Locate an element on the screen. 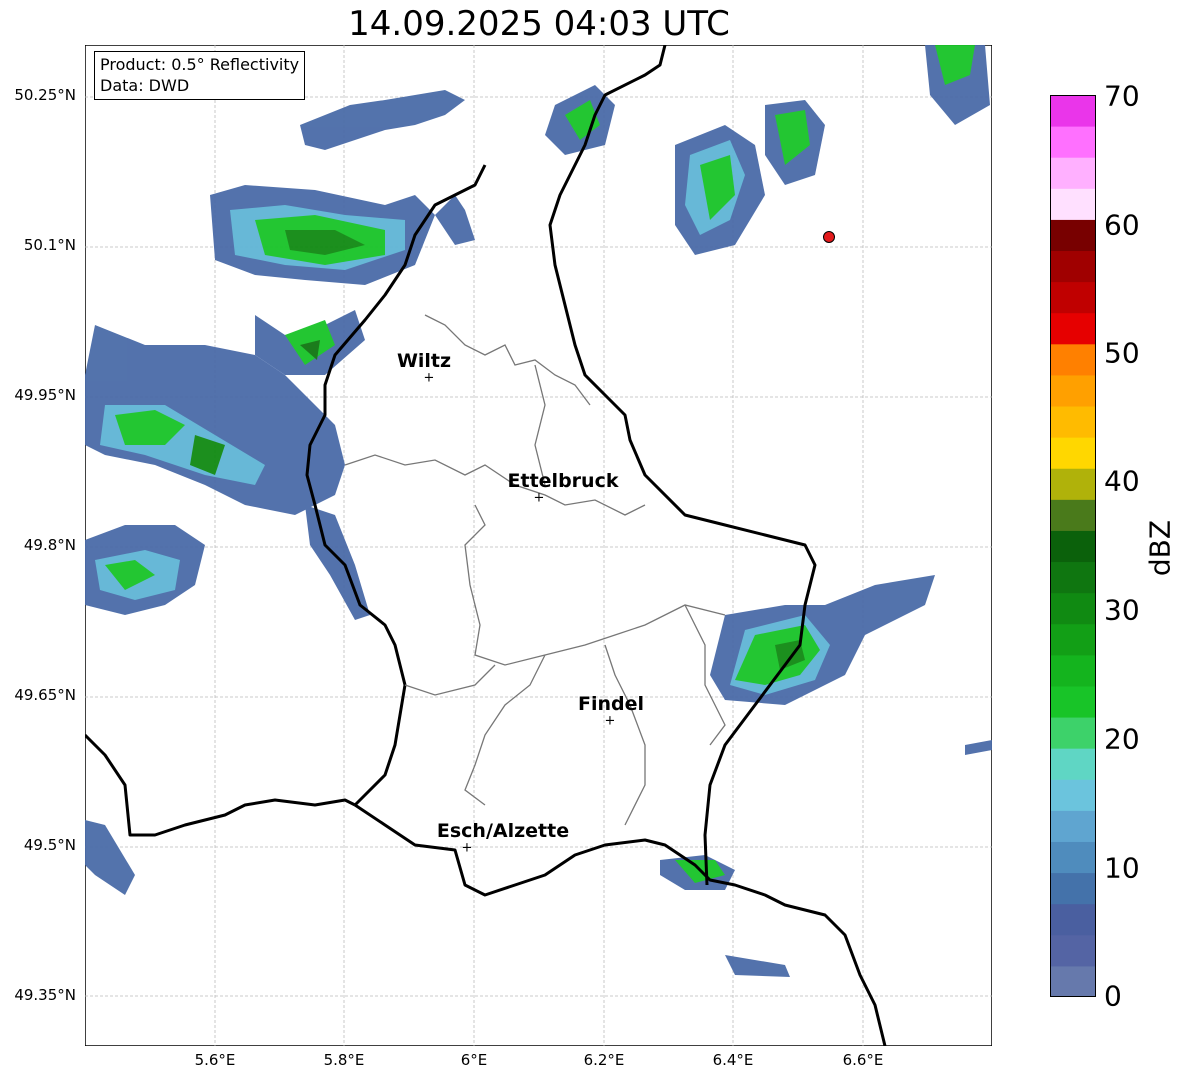 Image resolution: width=1184 pixels, height=1081 pixels. city-label-ettelbruck: Ettelbruck is located at coordinates (563, 481).